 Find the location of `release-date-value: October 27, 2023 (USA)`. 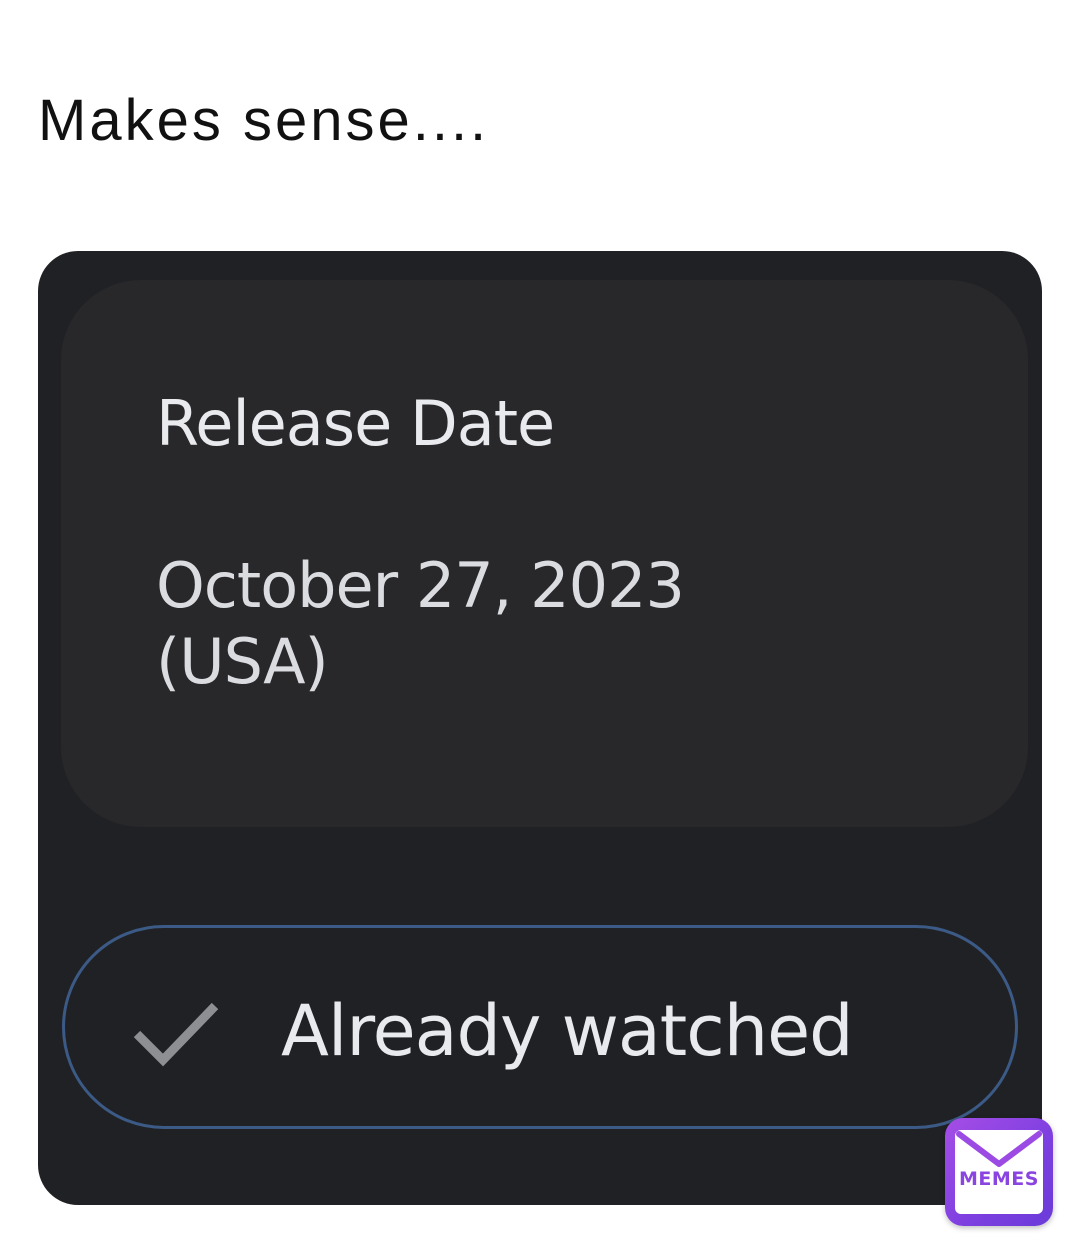

release-date-value: October 27, 2023 (USA) is located at coordinates (420, 623).